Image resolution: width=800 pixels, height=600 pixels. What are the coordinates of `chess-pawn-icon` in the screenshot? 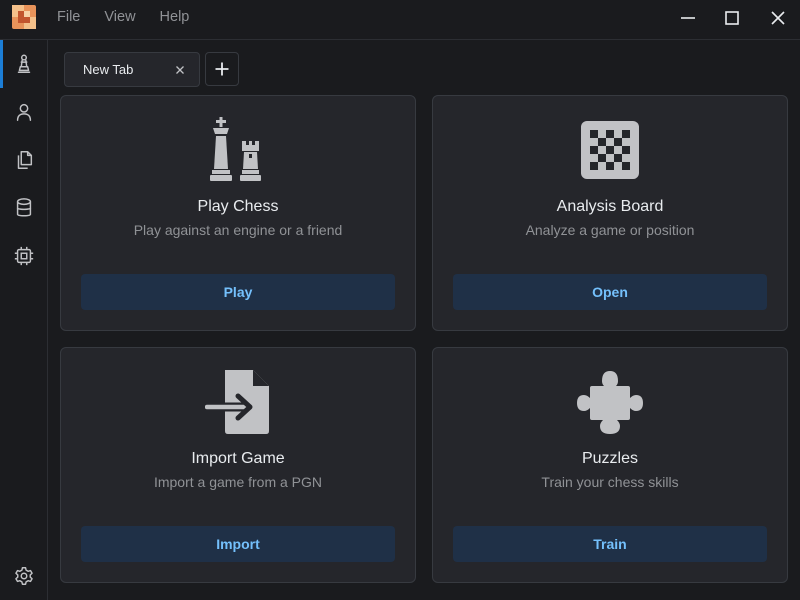 It's located at (24, 63).